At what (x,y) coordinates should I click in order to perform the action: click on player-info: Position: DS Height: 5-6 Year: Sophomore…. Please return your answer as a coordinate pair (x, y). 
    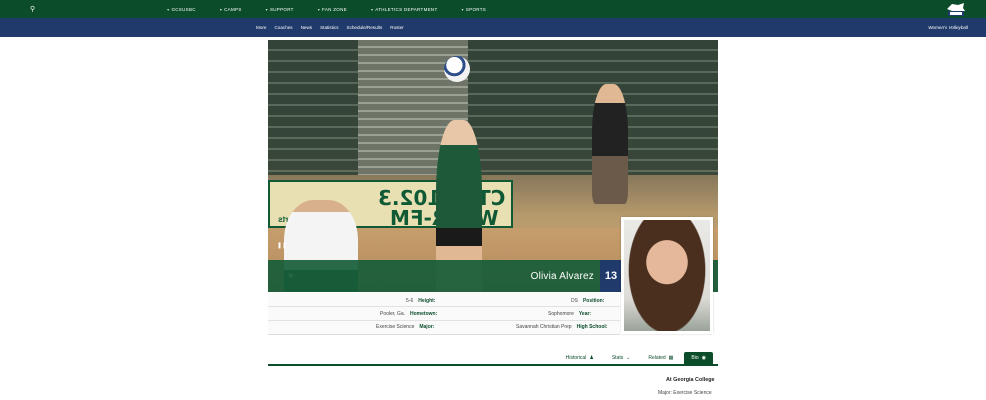
    Looking at the image, I should click on (444, 314).